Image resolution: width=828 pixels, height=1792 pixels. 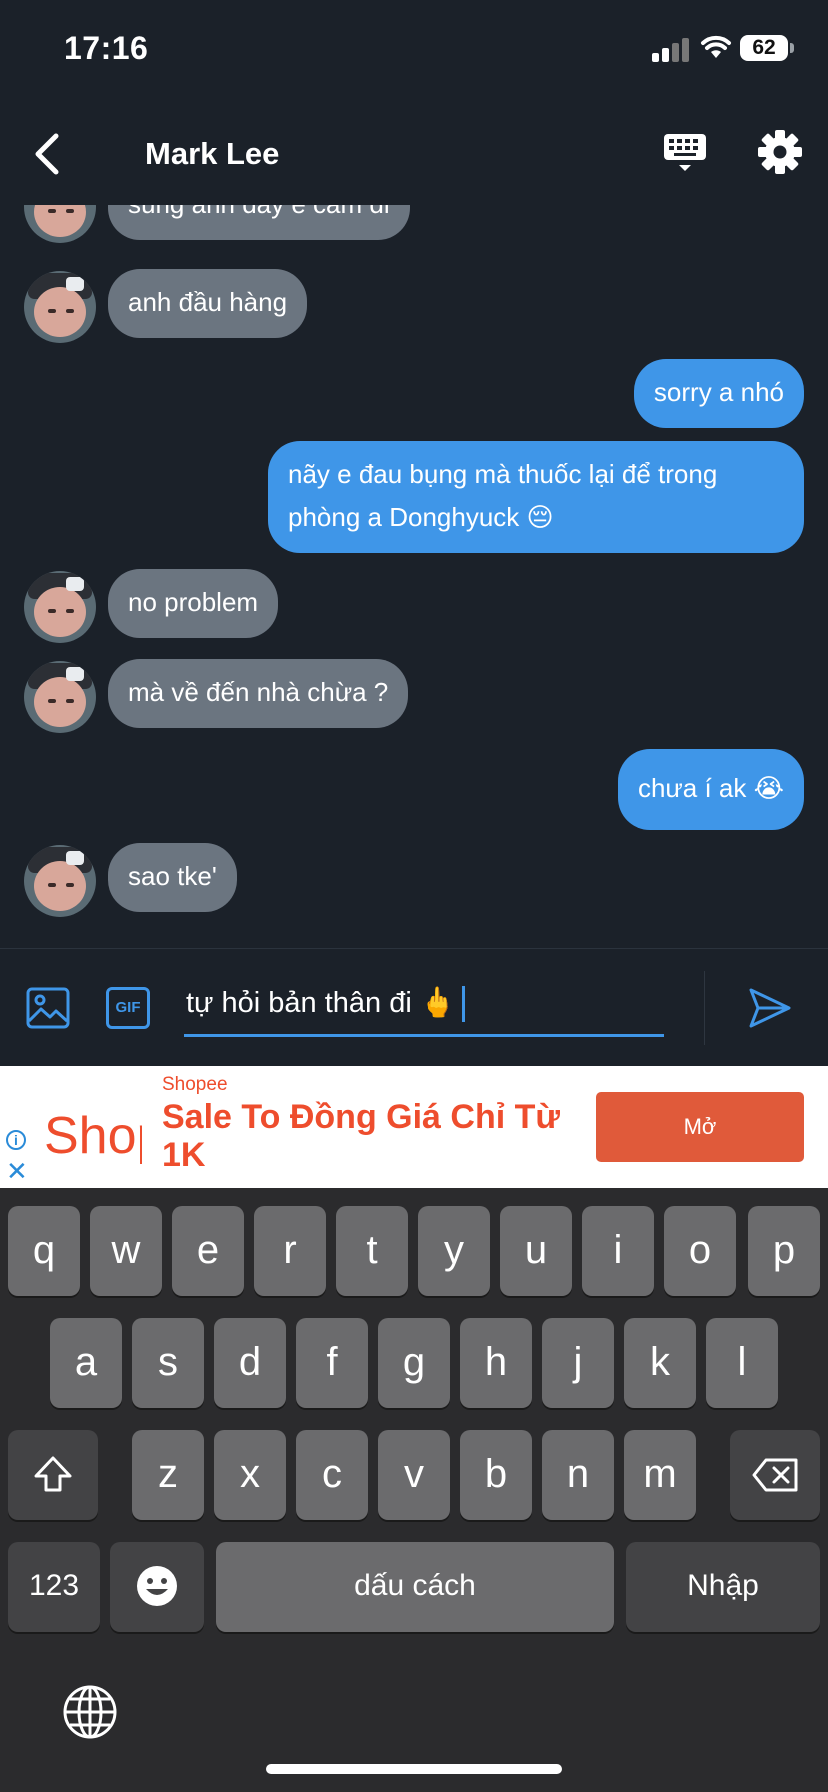 What do you see at coordinates (780, 152) in the screenshot?
I see `gear-icon` at bounding box center [780, 152].